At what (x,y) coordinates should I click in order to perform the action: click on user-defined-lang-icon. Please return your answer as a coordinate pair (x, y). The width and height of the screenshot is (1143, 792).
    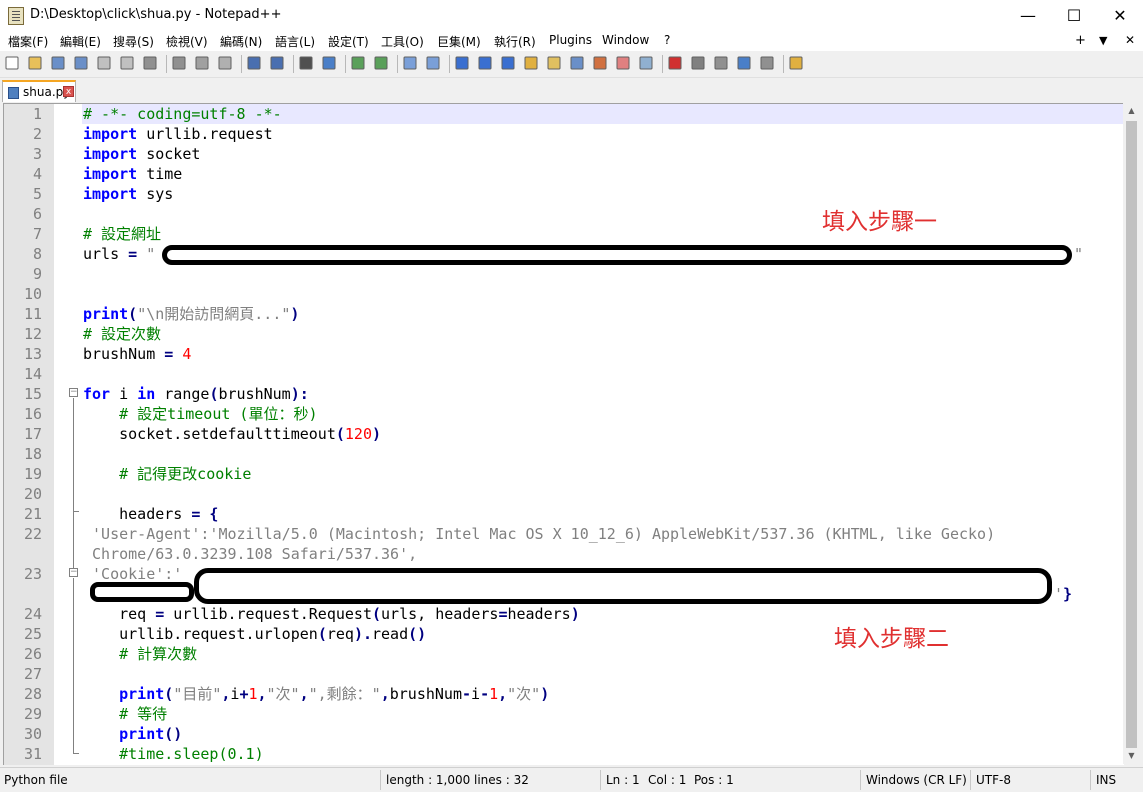
    Looking at the image, I should click on (531, 63).